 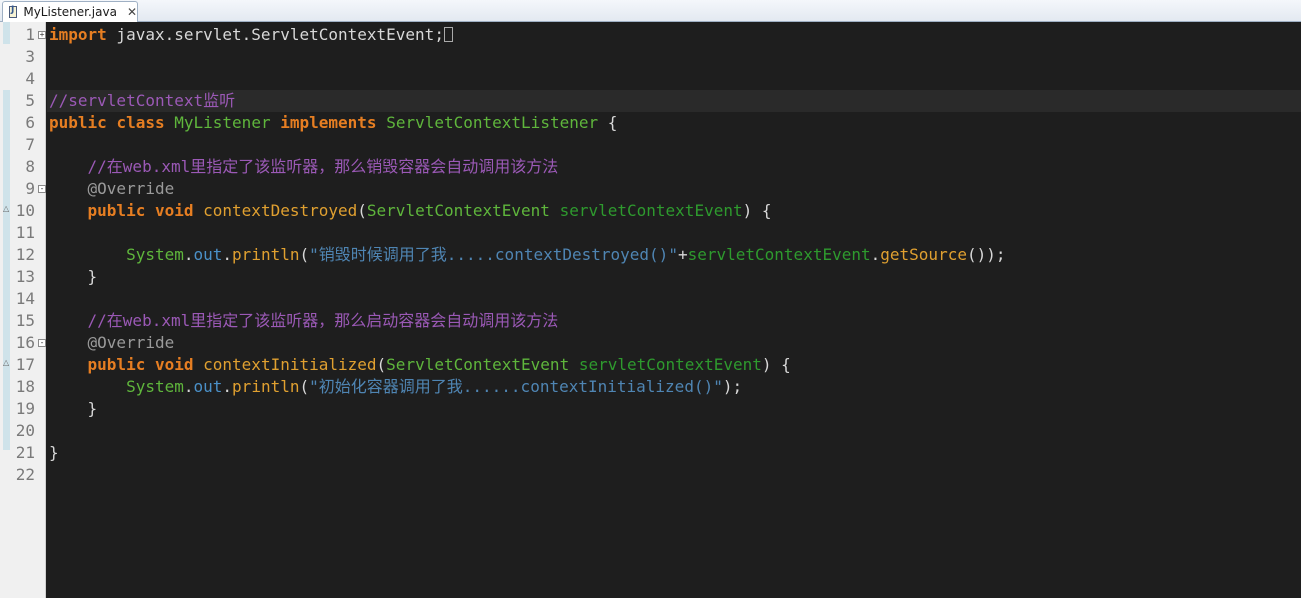 What do you see at coordinates (280, 210) in the screenshot?
I see `code-token: contextDestroyed` at bounding box center [280, 210].